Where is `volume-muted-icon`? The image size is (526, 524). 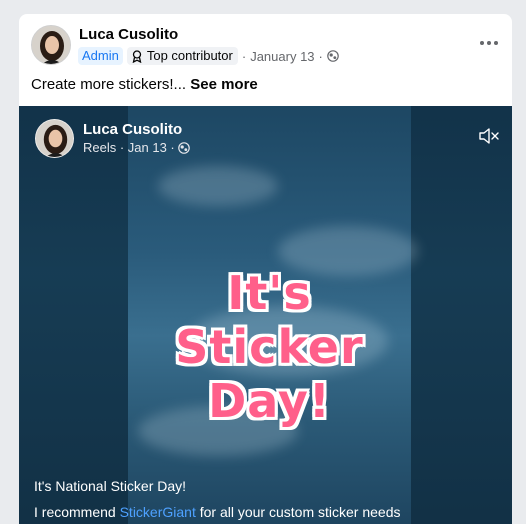 volume-muted-icon is located at coordinates (489, 136).